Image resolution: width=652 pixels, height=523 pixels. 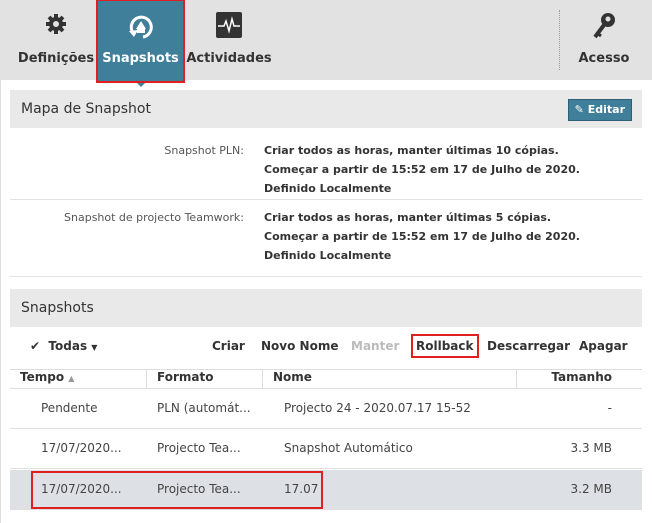 I want to click on divider, so click(x=559, y=40).